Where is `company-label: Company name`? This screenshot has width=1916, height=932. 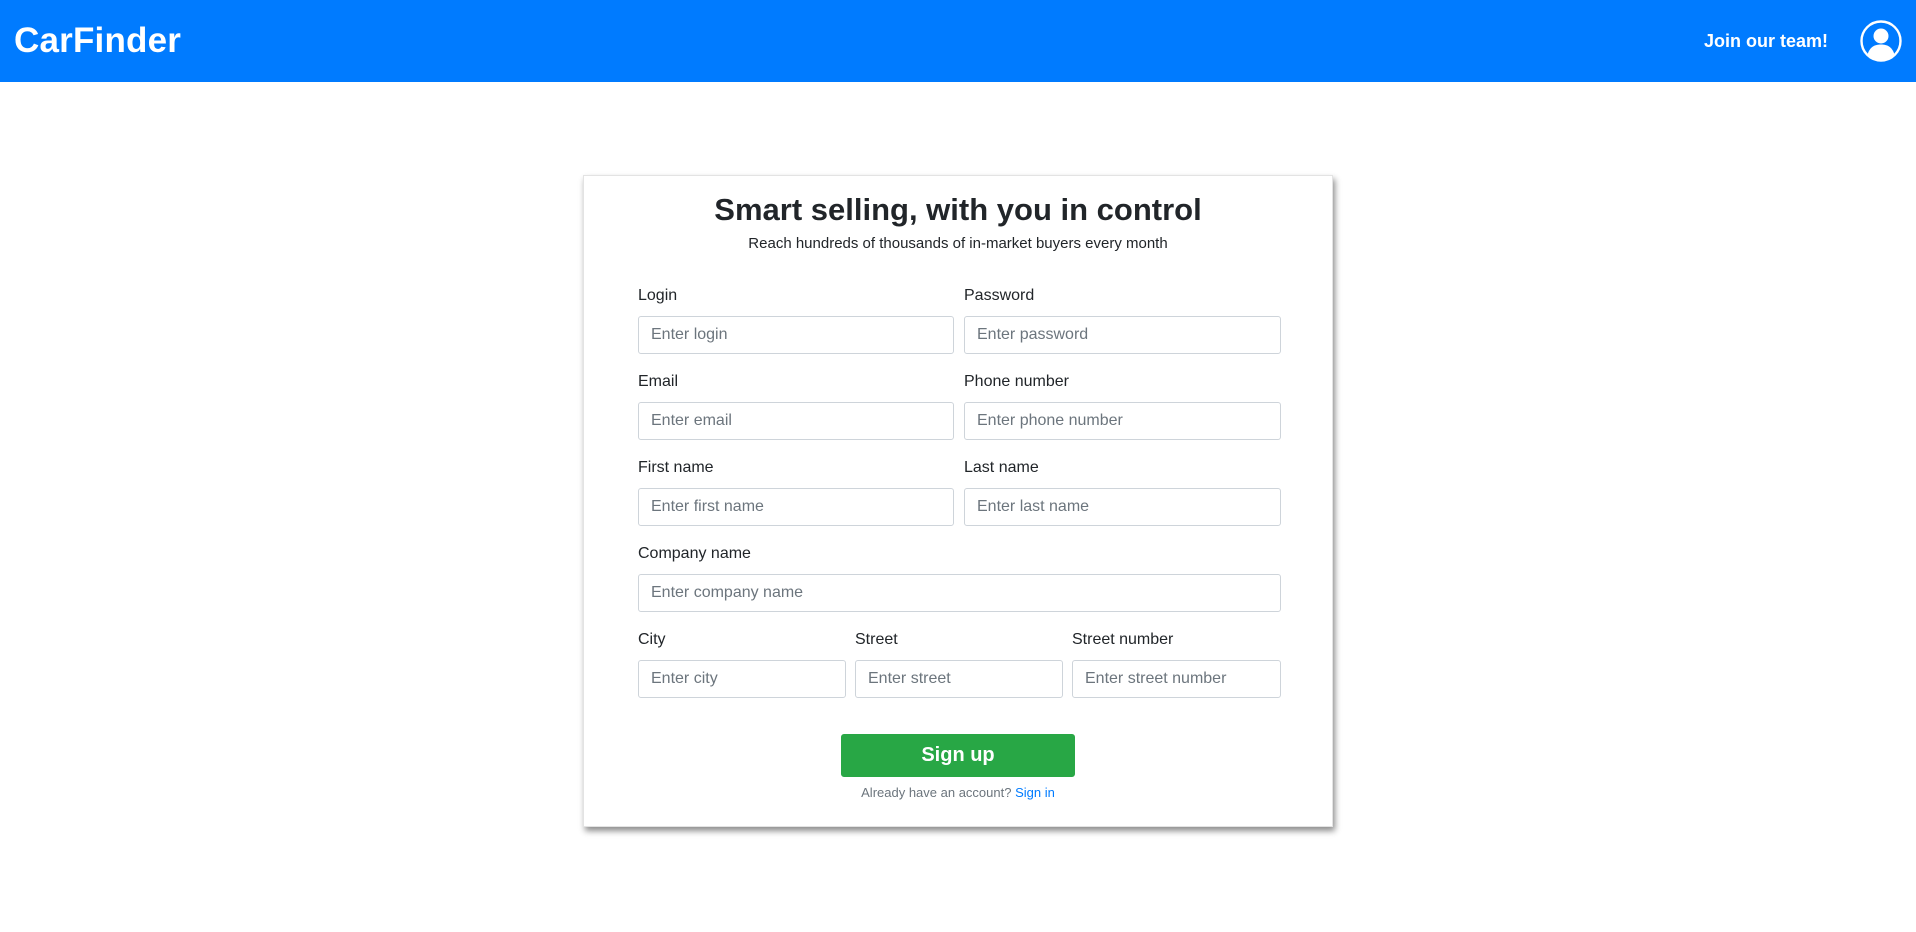
company-label: Company name is located at coordinates (694, 553).